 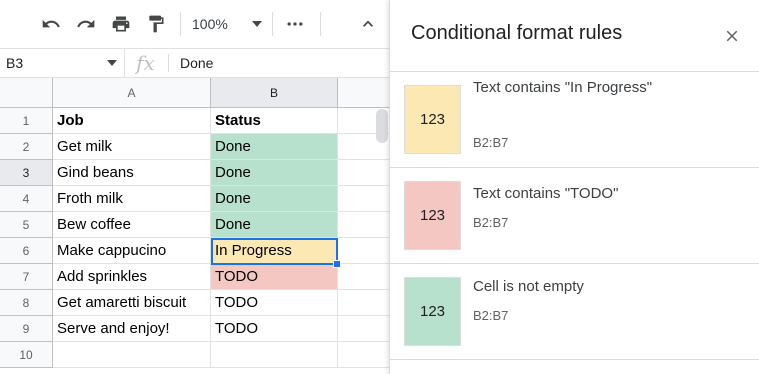 What do you see at coordinates (156, 24) in the screenshot?
I see `paint-format-icon` at bounding box center [156, 24].